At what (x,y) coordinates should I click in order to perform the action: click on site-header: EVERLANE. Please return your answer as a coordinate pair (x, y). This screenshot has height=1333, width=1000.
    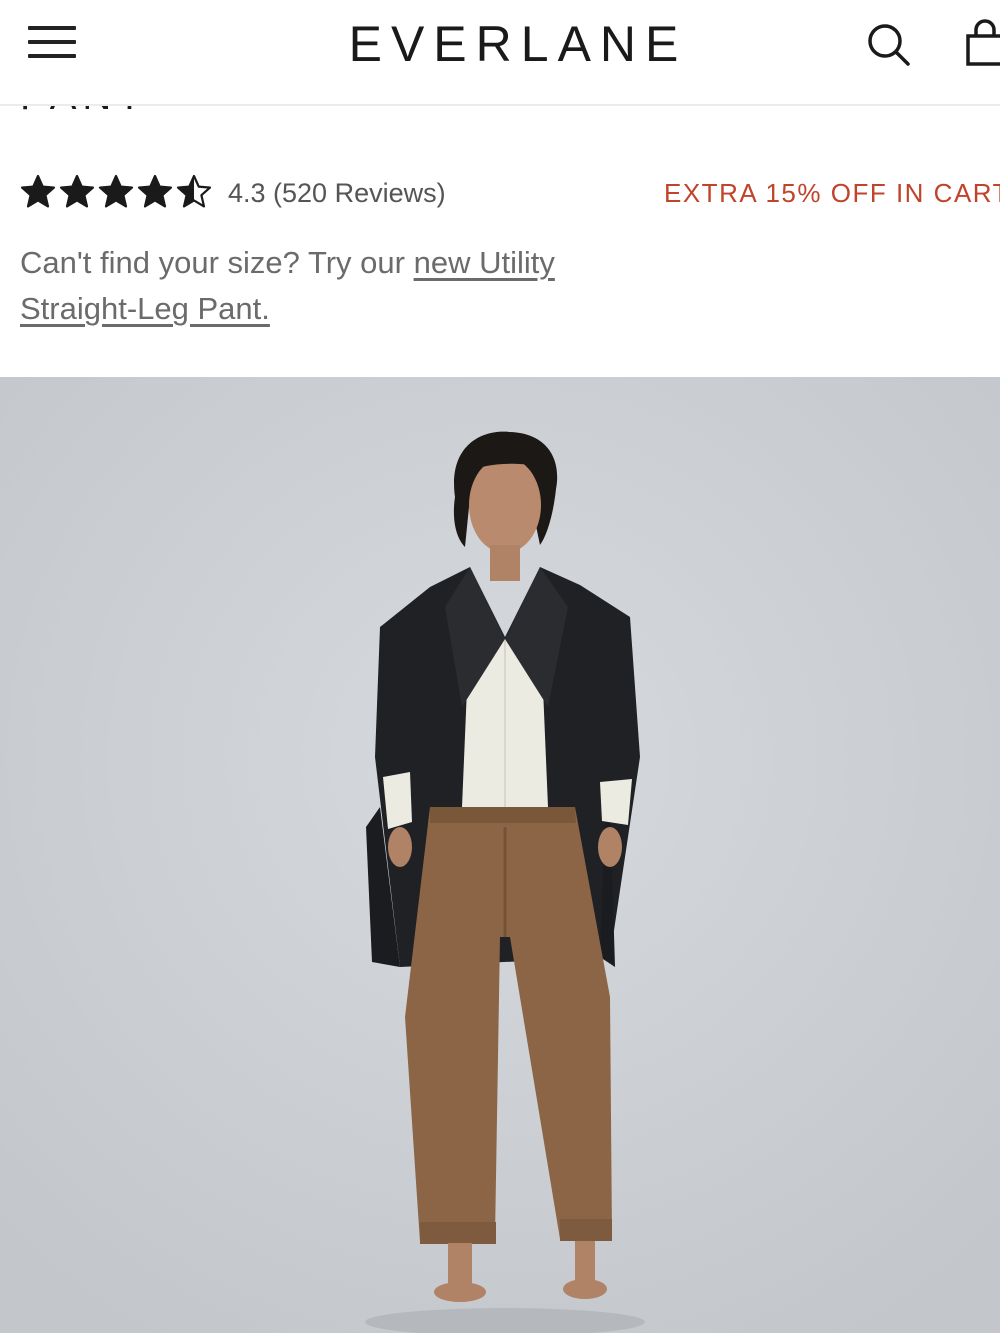
    Looking at the image, I should click on (500, 53).